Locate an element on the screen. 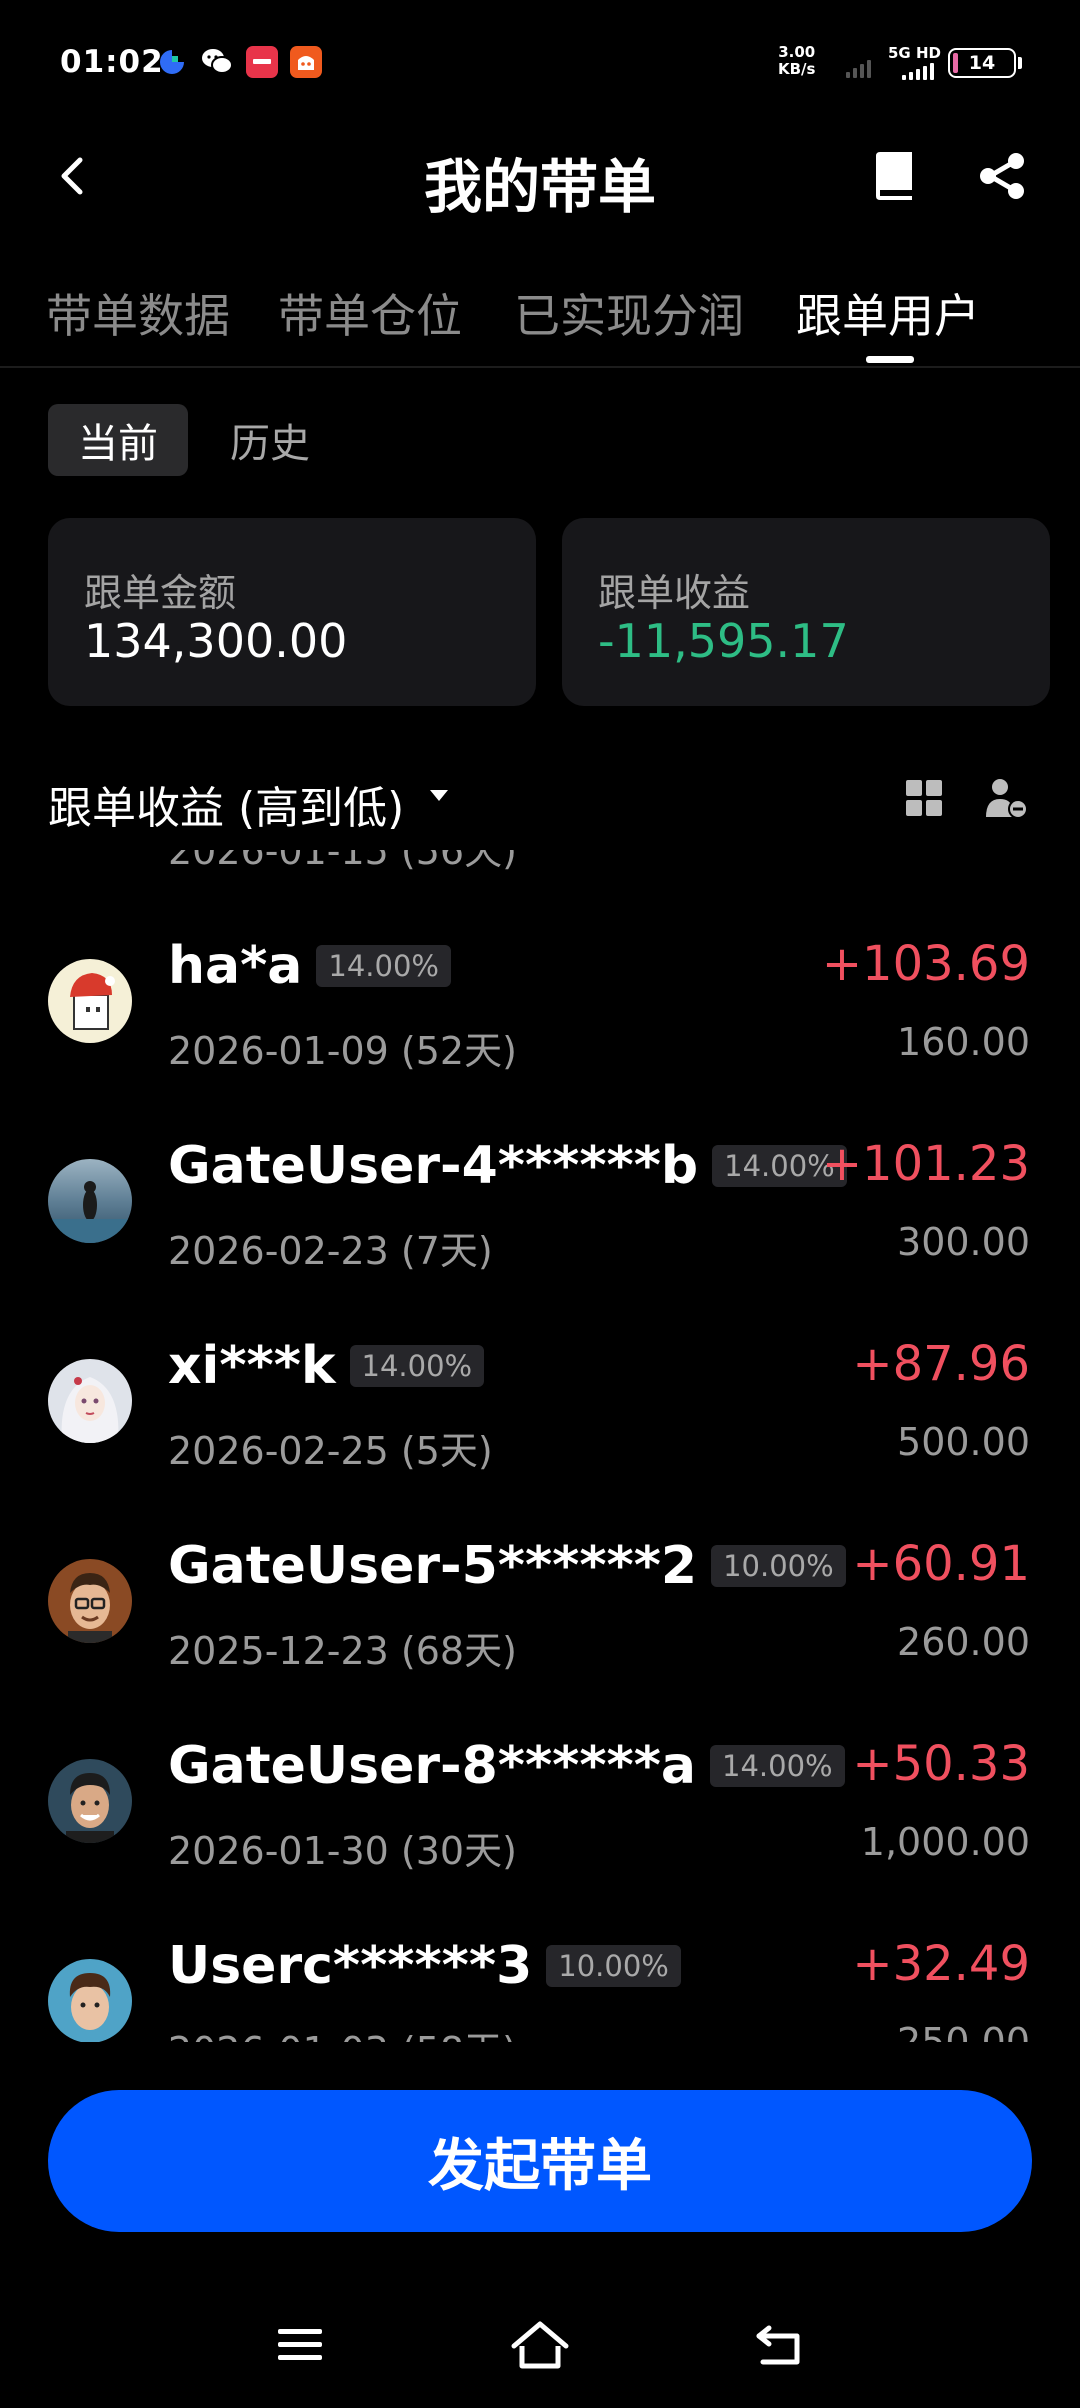 This screenshot has width=1080, height=2408. segment-current: 当前 is located at coordinates (118, 440).